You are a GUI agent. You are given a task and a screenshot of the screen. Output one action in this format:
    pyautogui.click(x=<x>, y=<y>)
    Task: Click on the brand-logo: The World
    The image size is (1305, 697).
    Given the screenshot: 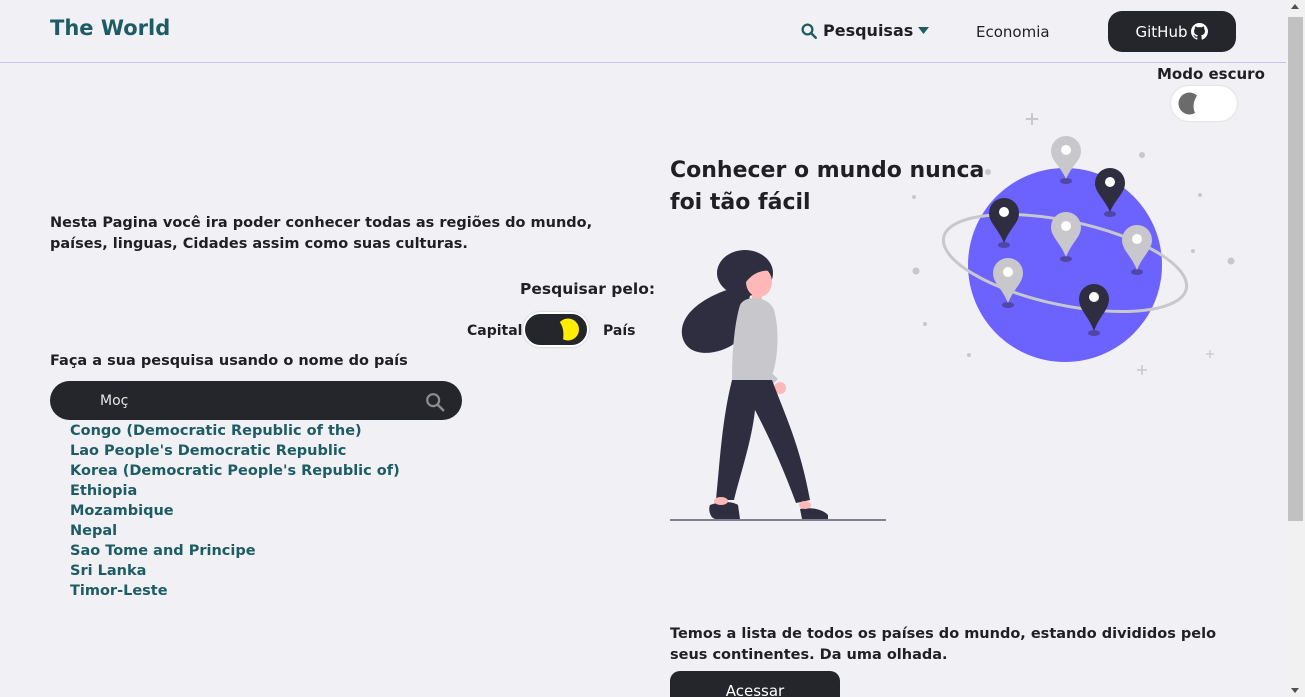 What is the action you would take?
    pyautogui.click(x=110, y=28)
    